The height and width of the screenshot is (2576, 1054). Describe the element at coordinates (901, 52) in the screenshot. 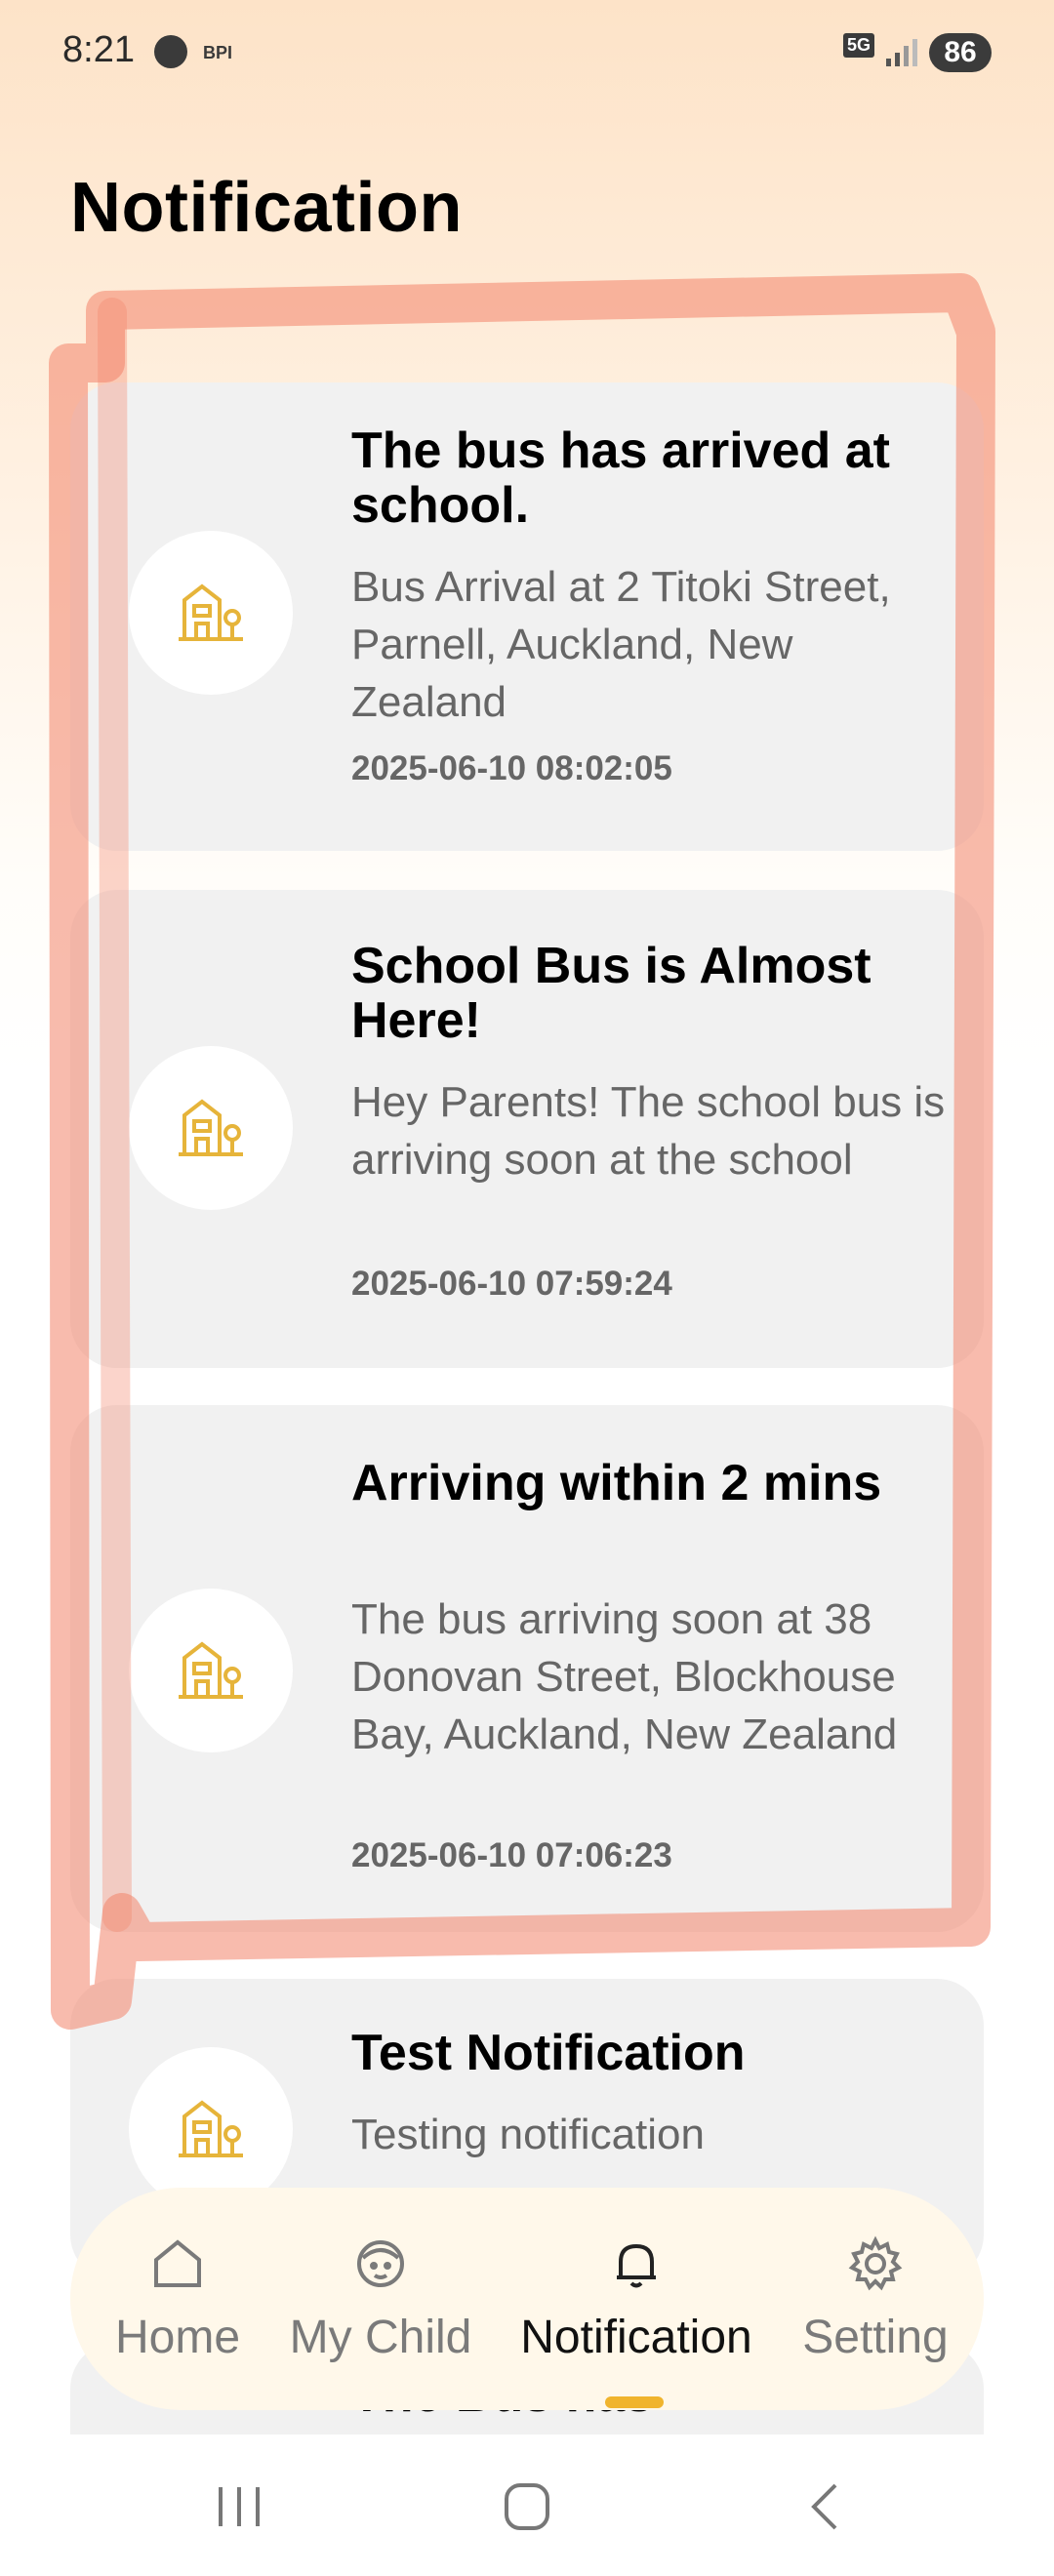

I see `signal-icon` at that location.